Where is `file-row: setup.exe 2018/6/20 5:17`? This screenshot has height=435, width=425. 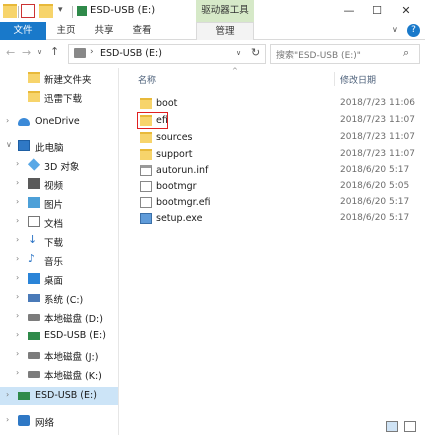
file-row: setup.exe 2018/6/20 5:17 is located at coordinates (281, 219).